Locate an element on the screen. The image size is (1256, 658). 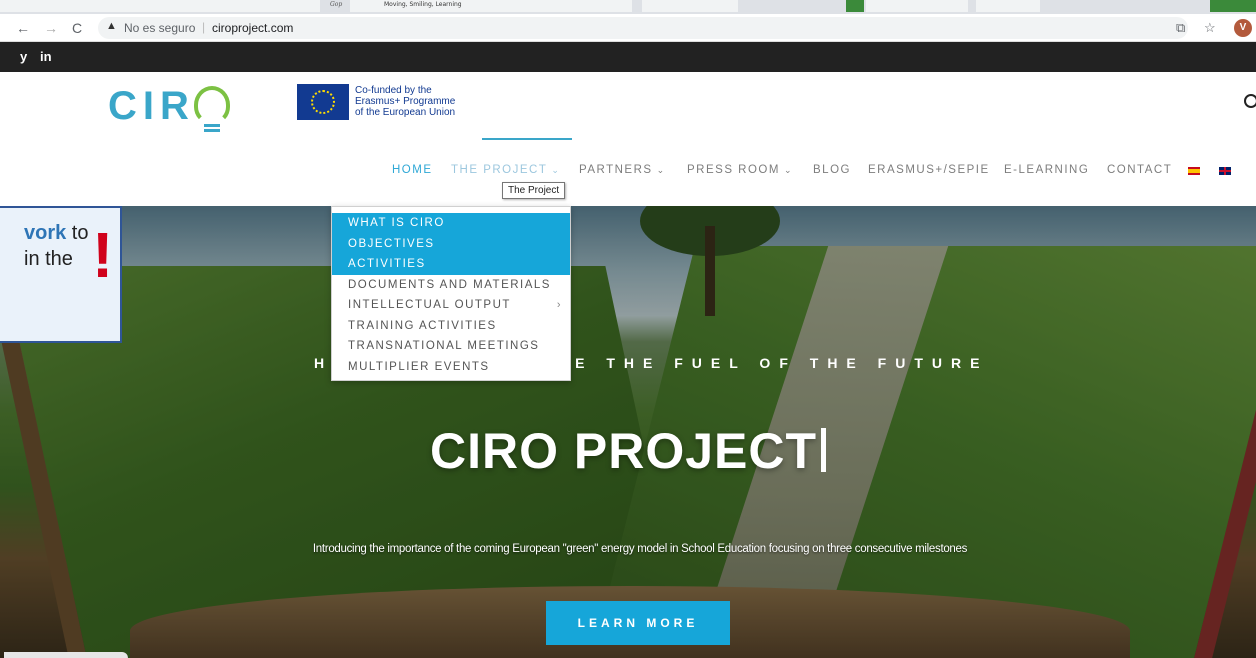
callout-line1-rest: to is located at coordinates (77, 233).